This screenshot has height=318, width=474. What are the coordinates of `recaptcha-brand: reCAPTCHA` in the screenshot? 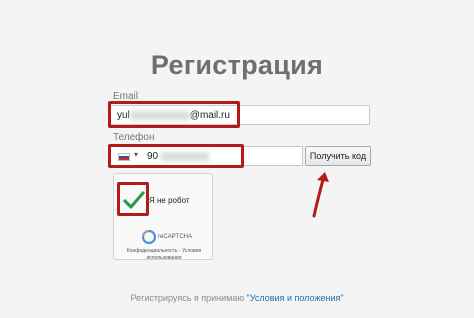 It's located at (175, 237).